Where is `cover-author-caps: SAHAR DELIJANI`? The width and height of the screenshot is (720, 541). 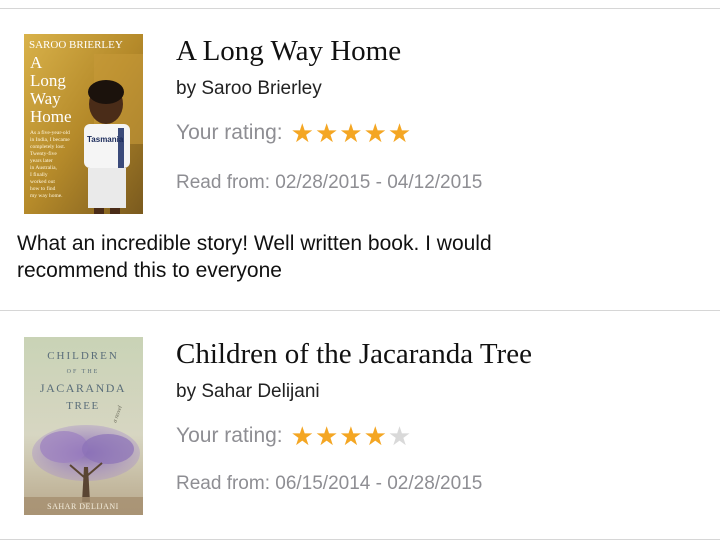 cover-author-caps: SAHAR DELIJANI is located at coordinates (83, 506).